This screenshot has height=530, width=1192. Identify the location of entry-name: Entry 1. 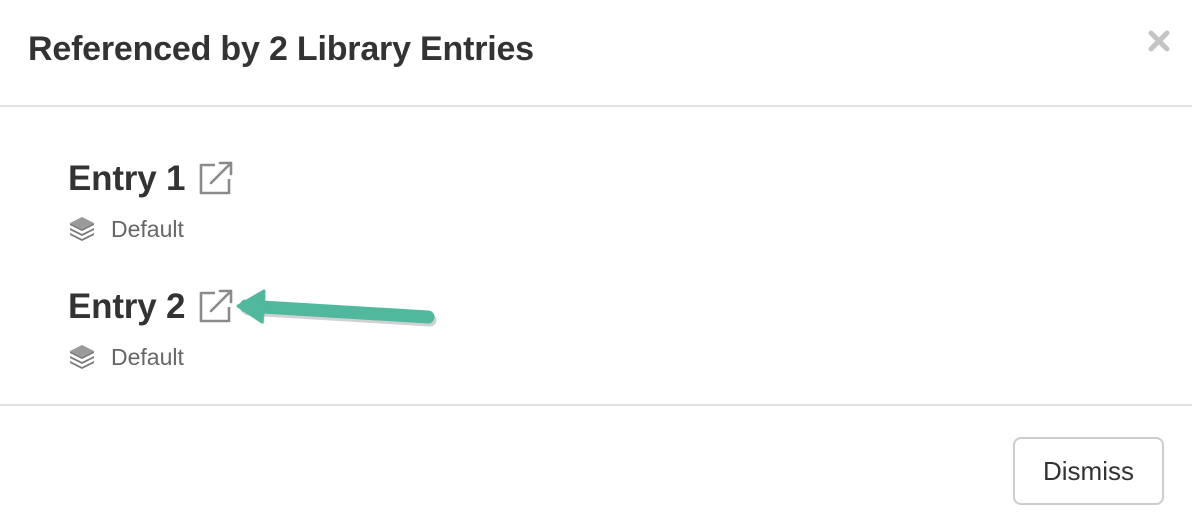
(126, 179).